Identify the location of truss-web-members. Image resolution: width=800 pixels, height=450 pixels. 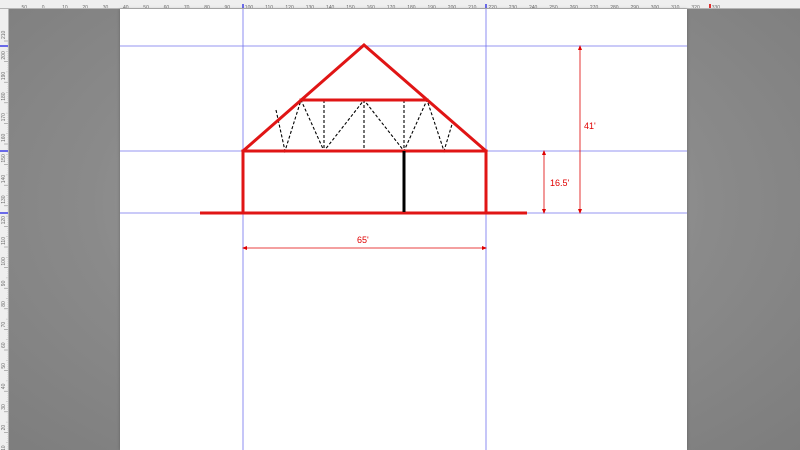
(364, 126).